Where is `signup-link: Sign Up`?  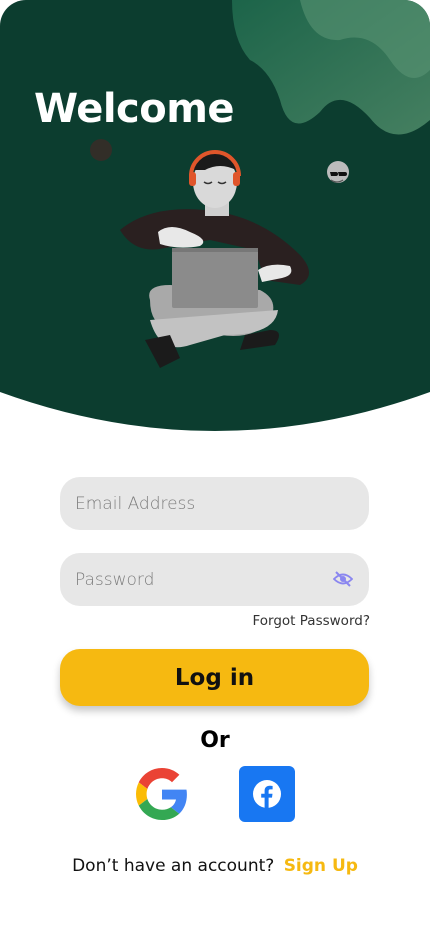
signup-link: Sign Up is located at coordinates (321, 866).